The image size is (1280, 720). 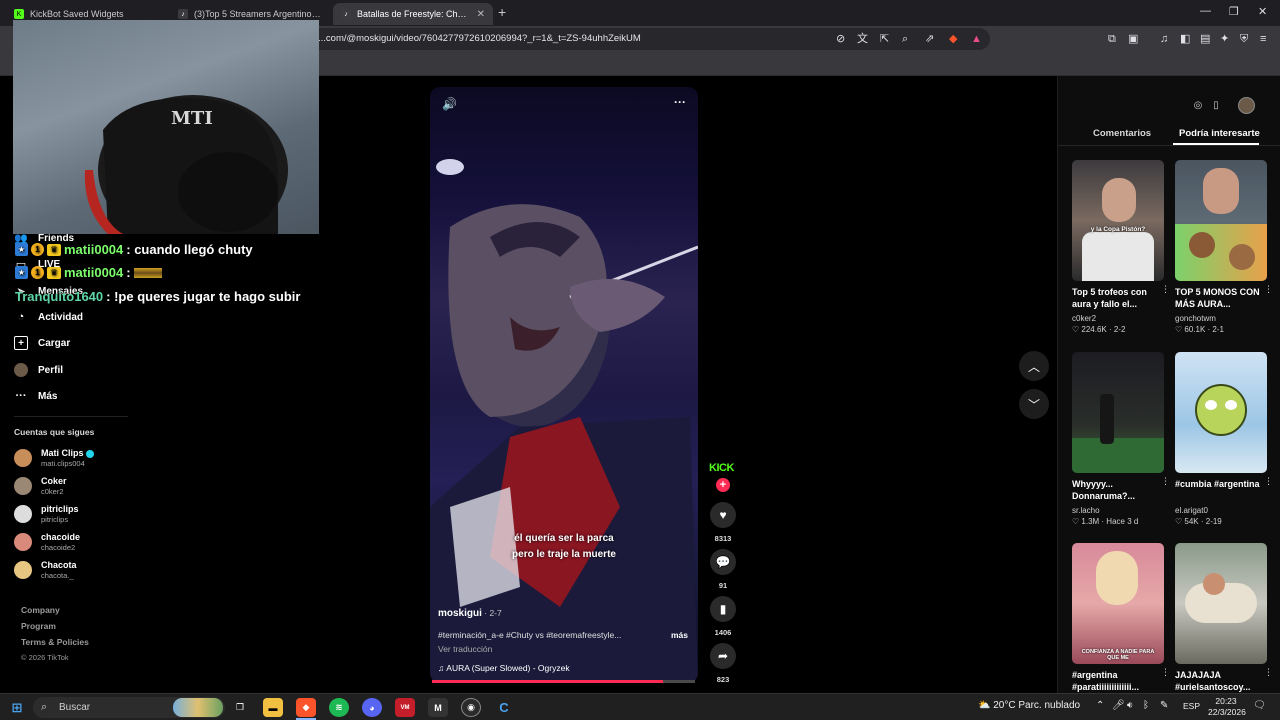 I want to click on volume-icon: 🔊, so click(x=449, y=104).